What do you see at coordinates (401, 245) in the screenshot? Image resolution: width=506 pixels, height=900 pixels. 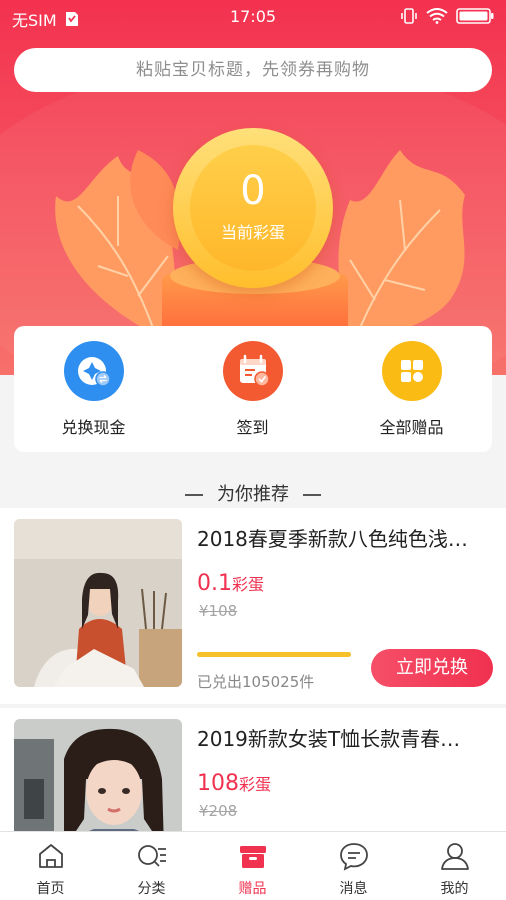 I see `right-leaf-illustration` at bounding box center [401, 245].